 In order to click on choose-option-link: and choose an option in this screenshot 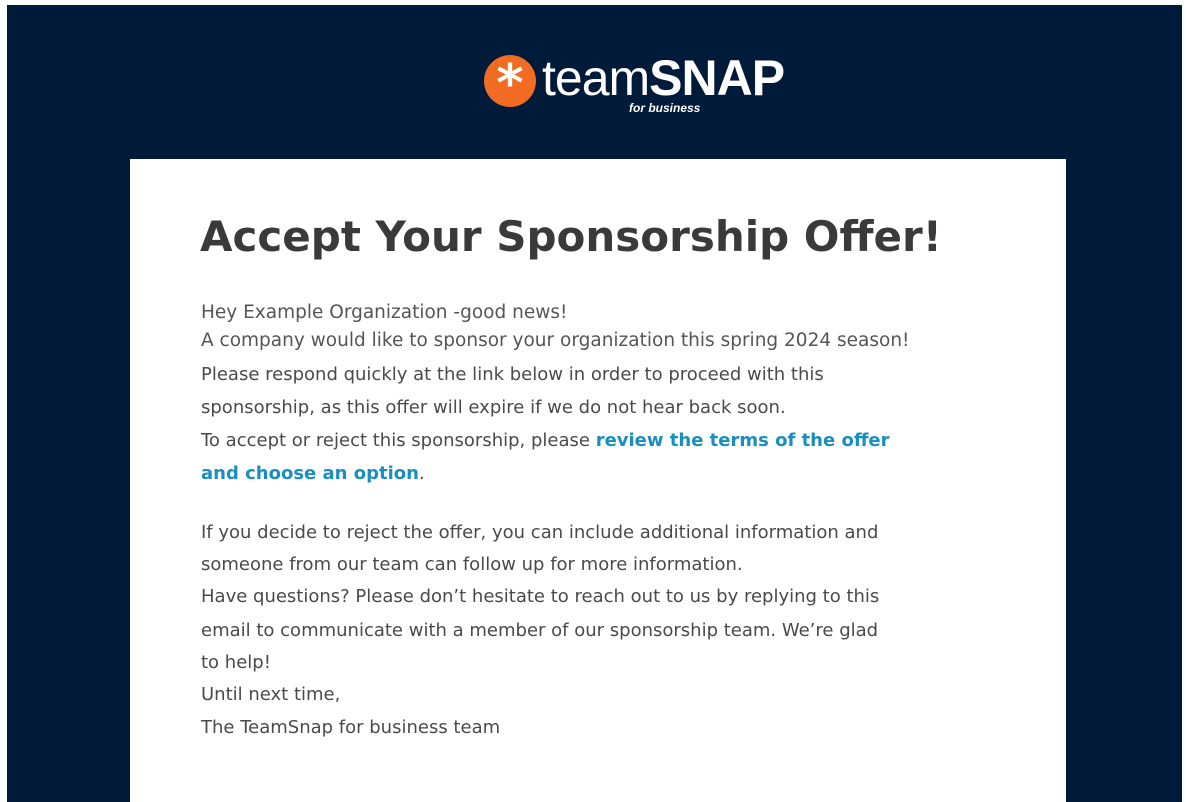, I will do `click(310, 473)`.